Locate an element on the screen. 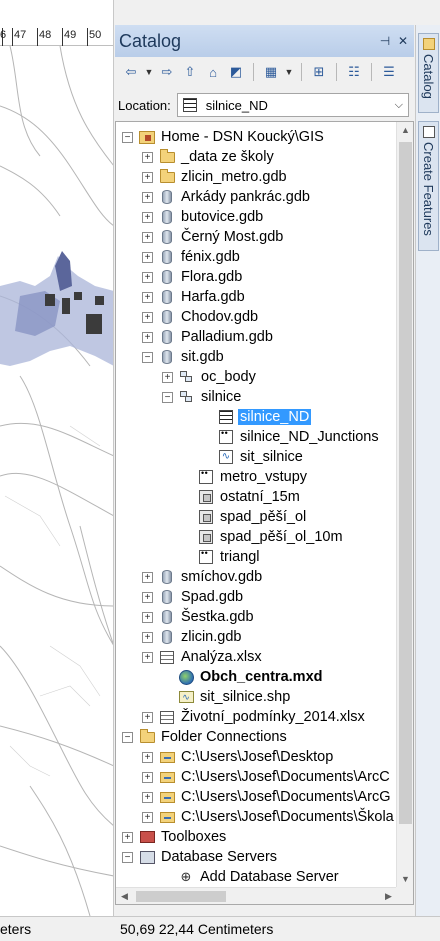 The height and width of the screenshot is (941, 440). tree-node: triangl is located at coordinates (230, 557).